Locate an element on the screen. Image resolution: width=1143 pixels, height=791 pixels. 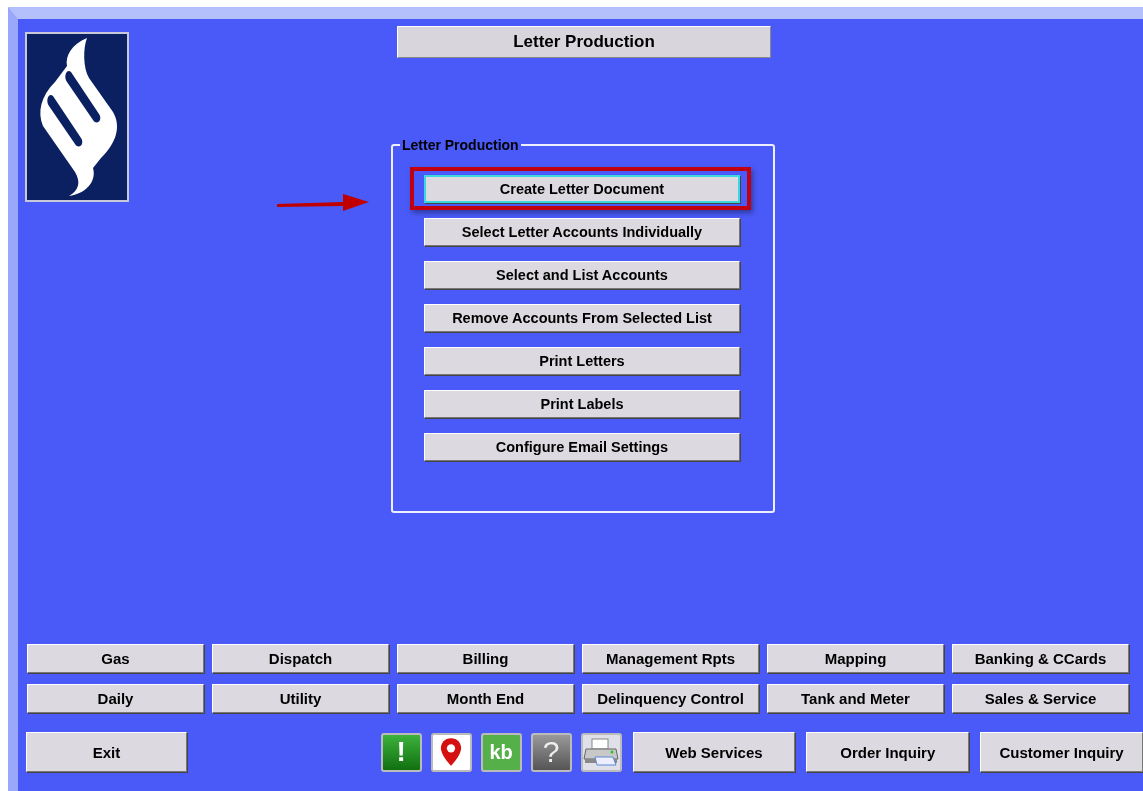
window-title: Letter Production is located at coordinates (584, 42).